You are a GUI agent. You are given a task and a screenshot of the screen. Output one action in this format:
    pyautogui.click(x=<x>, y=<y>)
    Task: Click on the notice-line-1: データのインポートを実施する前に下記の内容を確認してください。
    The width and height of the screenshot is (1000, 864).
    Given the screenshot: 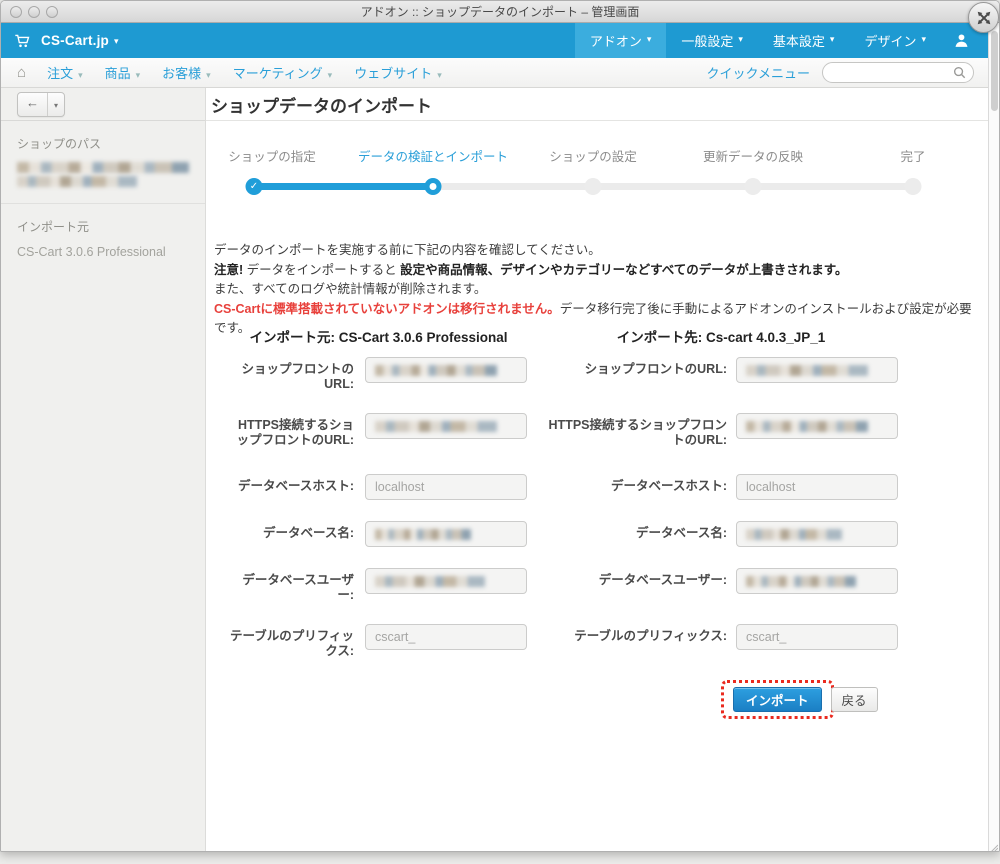 What is the action you would take?
    pyautogui.click(x=407, y=250)
    